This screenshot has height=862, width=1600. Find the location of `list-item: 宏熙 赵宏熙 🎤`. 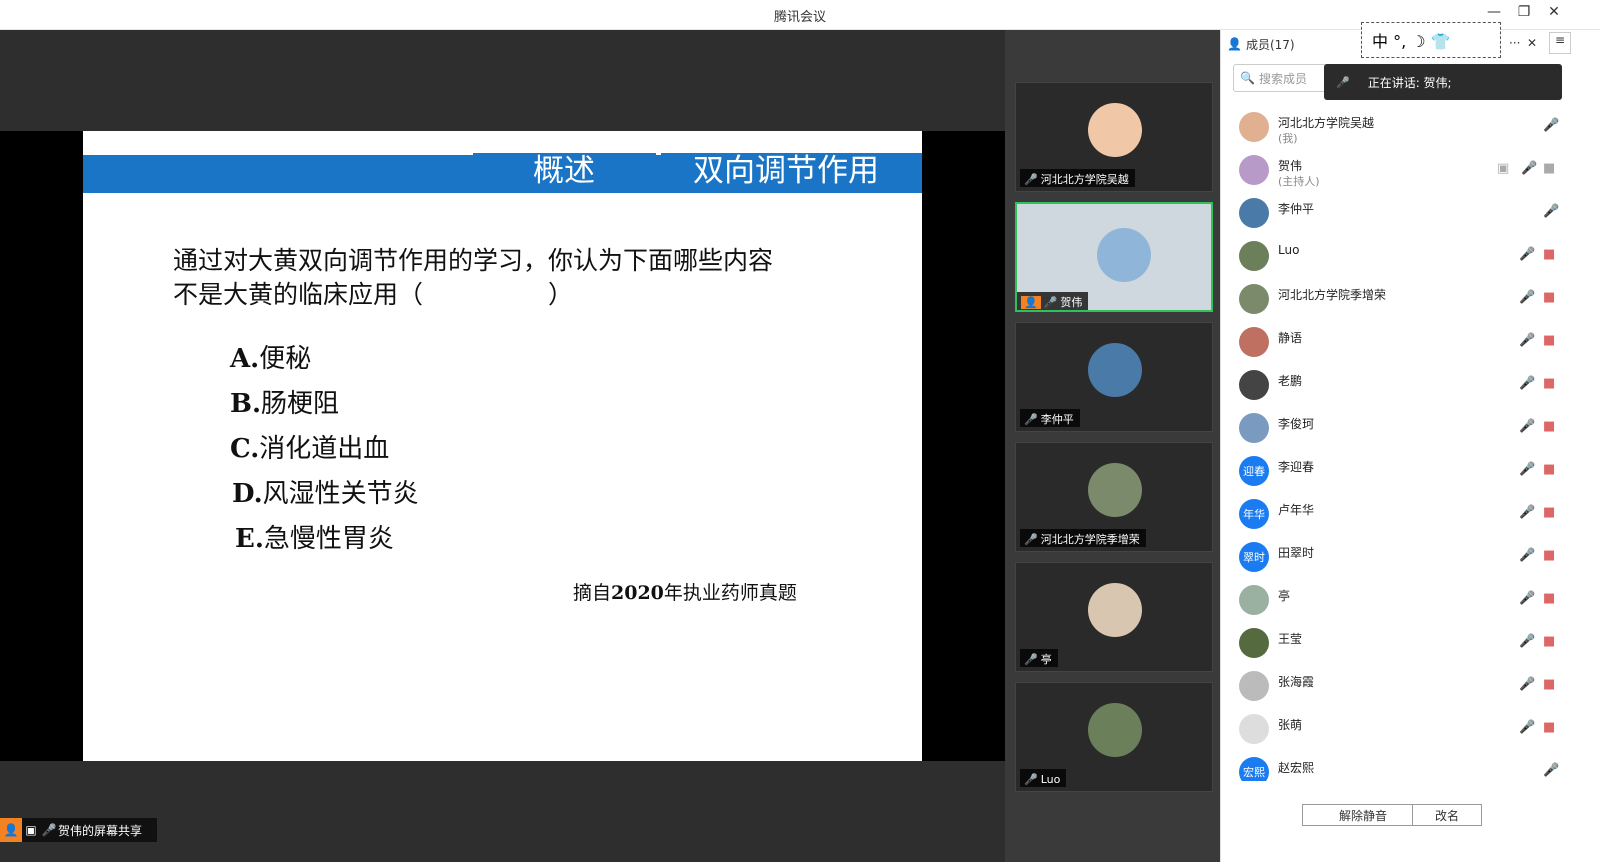

list-item: 宏熙 赵宏熙 🎤 is located at coordinates (1410, 766).